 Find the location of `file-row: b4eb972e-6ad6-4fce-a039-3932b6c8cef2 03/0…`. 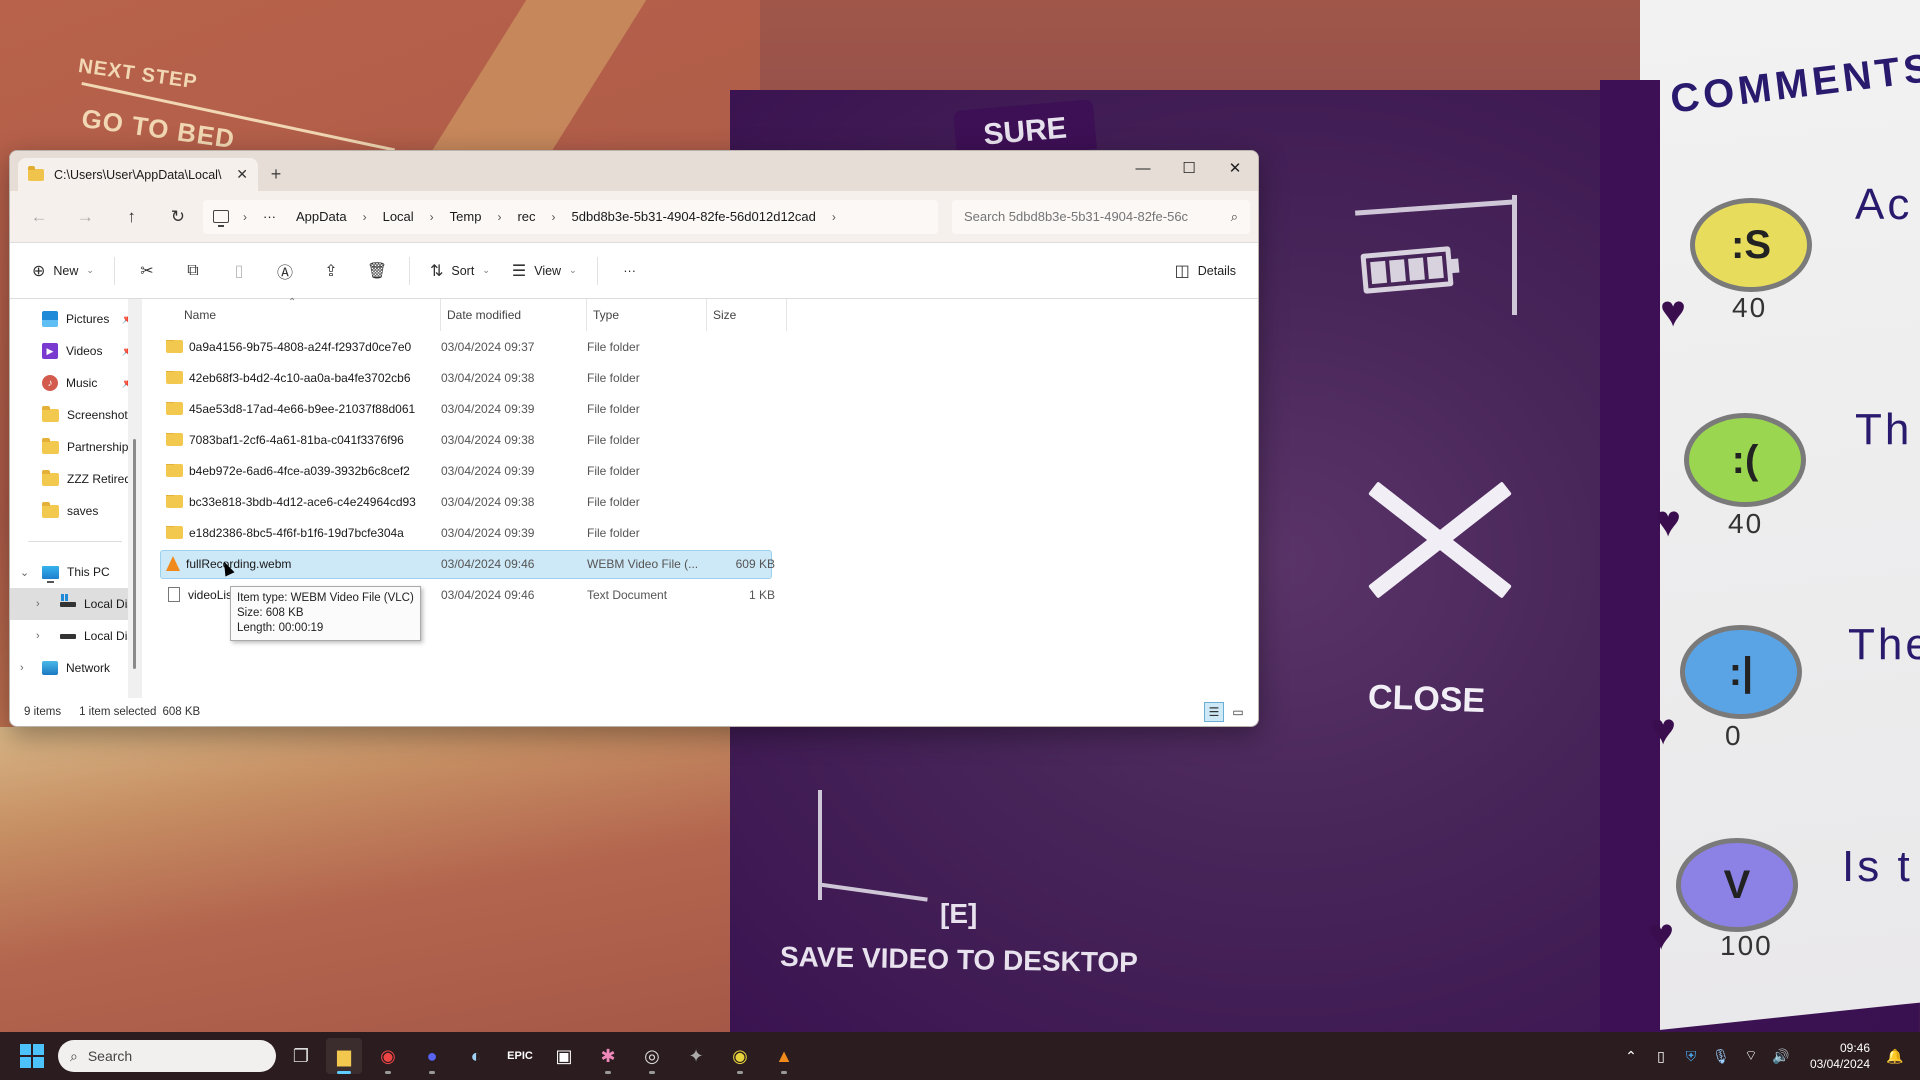

file-row: b4eb972e-6ad6-4fce-a039-3932b6c8cef2 03/0… is located at coordinates (700, 470).